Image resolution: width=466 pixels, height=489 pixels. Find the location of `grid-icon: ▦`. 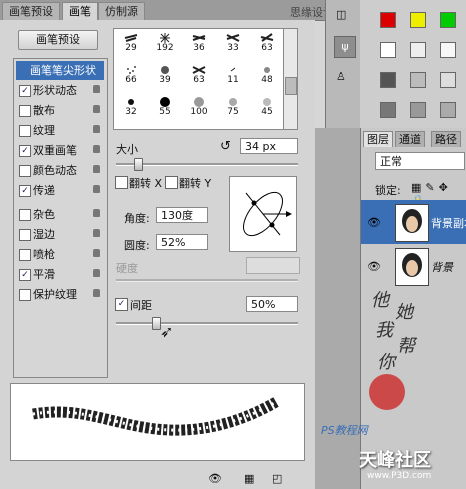

grid-icon: ▦ is located at coordinates (249, 478).